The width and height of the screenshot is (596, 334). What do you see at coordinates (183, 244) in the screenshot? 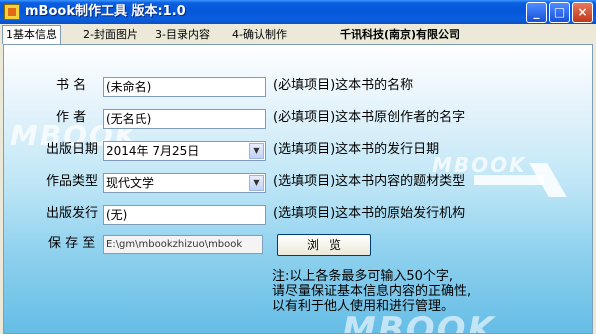
I see `save-path-field: E:\gm\mbookzhizuo\mbook` at bounding box center [183, 244].